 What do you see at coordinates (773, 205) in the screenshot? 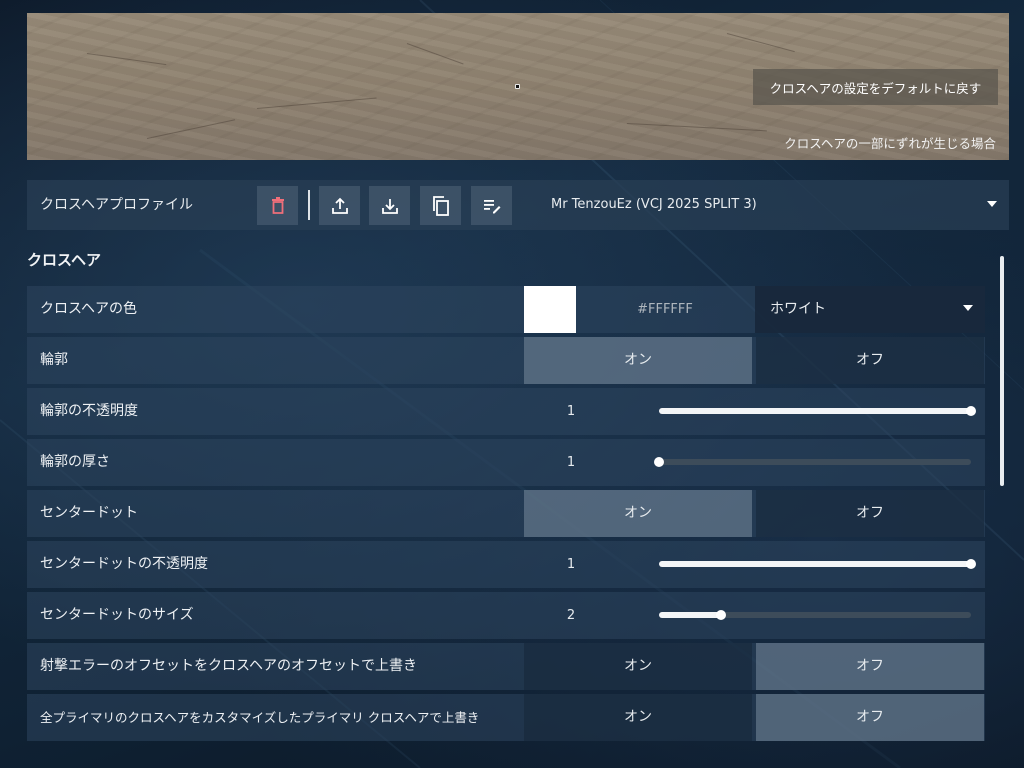
I see `profile-dropdown: Mr TenzouEz (VCJ 2025 SPLIT 3)` at bounding box center [773, 205].